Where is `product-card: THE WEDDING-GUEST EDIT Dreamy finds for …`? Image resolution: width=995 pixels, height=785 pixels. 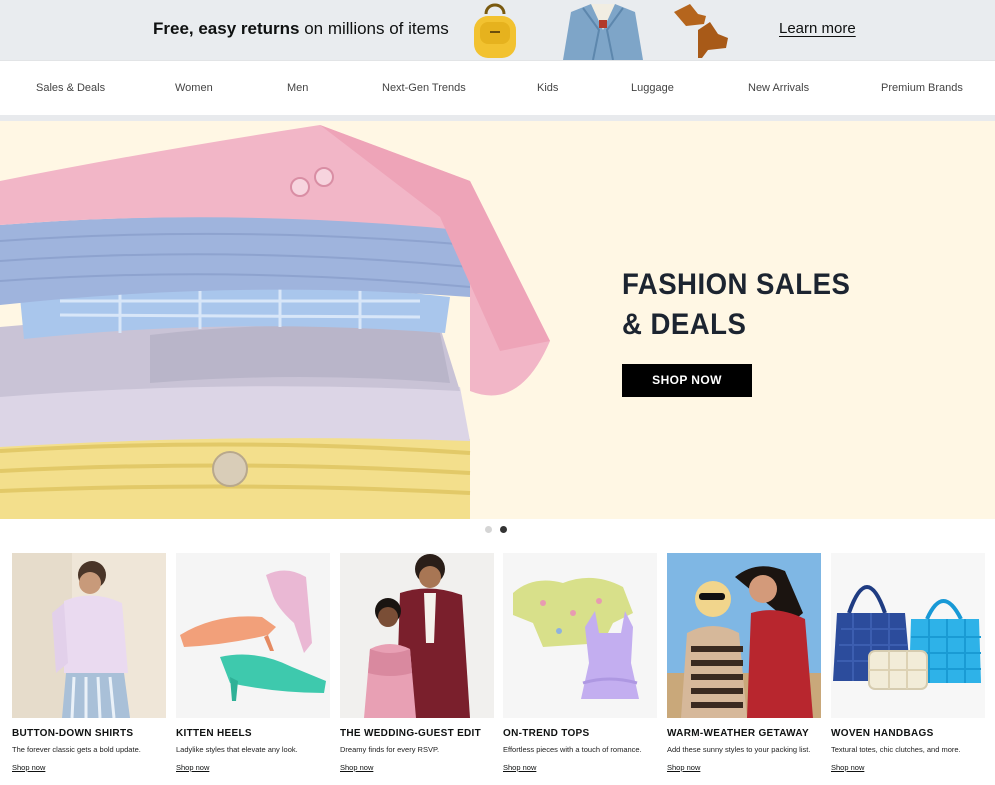
product-card: THE WEDDING-GUEST EDIT Dreamy finds for … is located at coordinates (417, 664).